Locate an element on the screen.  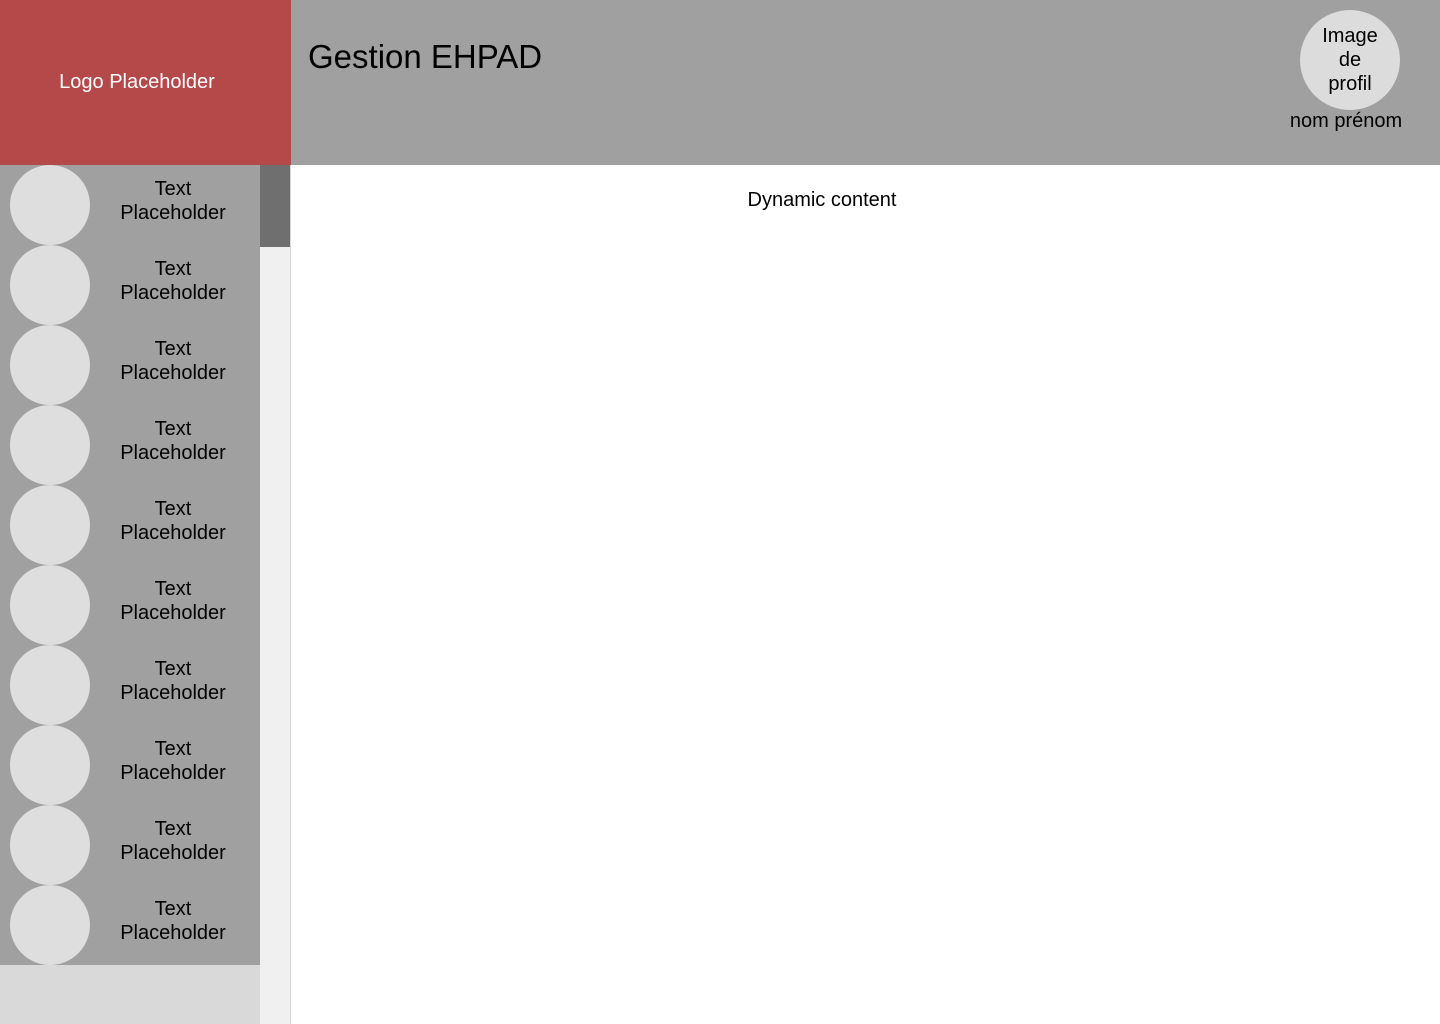
profile-image-text: Image de profil is located at coordinates (1350, 60).